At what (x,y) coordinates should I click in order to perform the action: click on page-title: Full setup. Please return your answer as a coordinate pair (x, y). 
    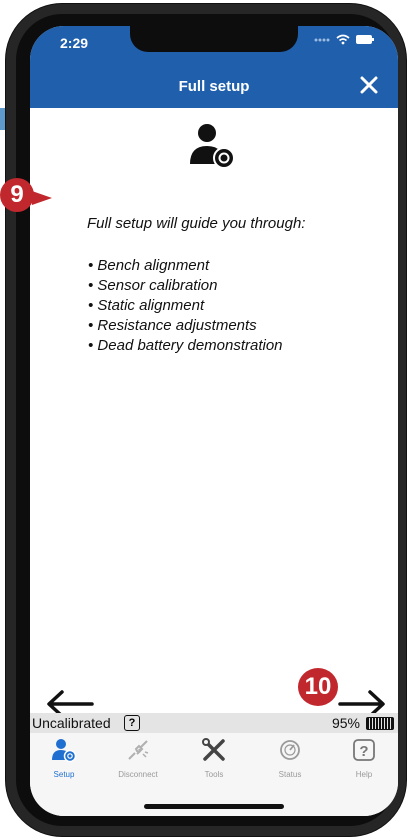
    Looking at the image, I should click on (214, 86).